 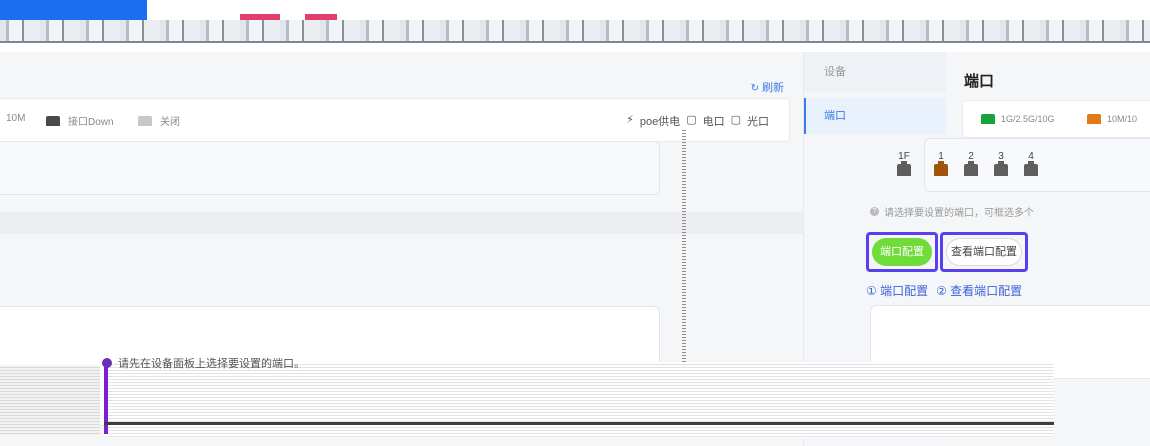 What do you see at coordinates (159, 120) in the screenshot?
I see `legend-item: 关闭` at bounding box center [159, 120].